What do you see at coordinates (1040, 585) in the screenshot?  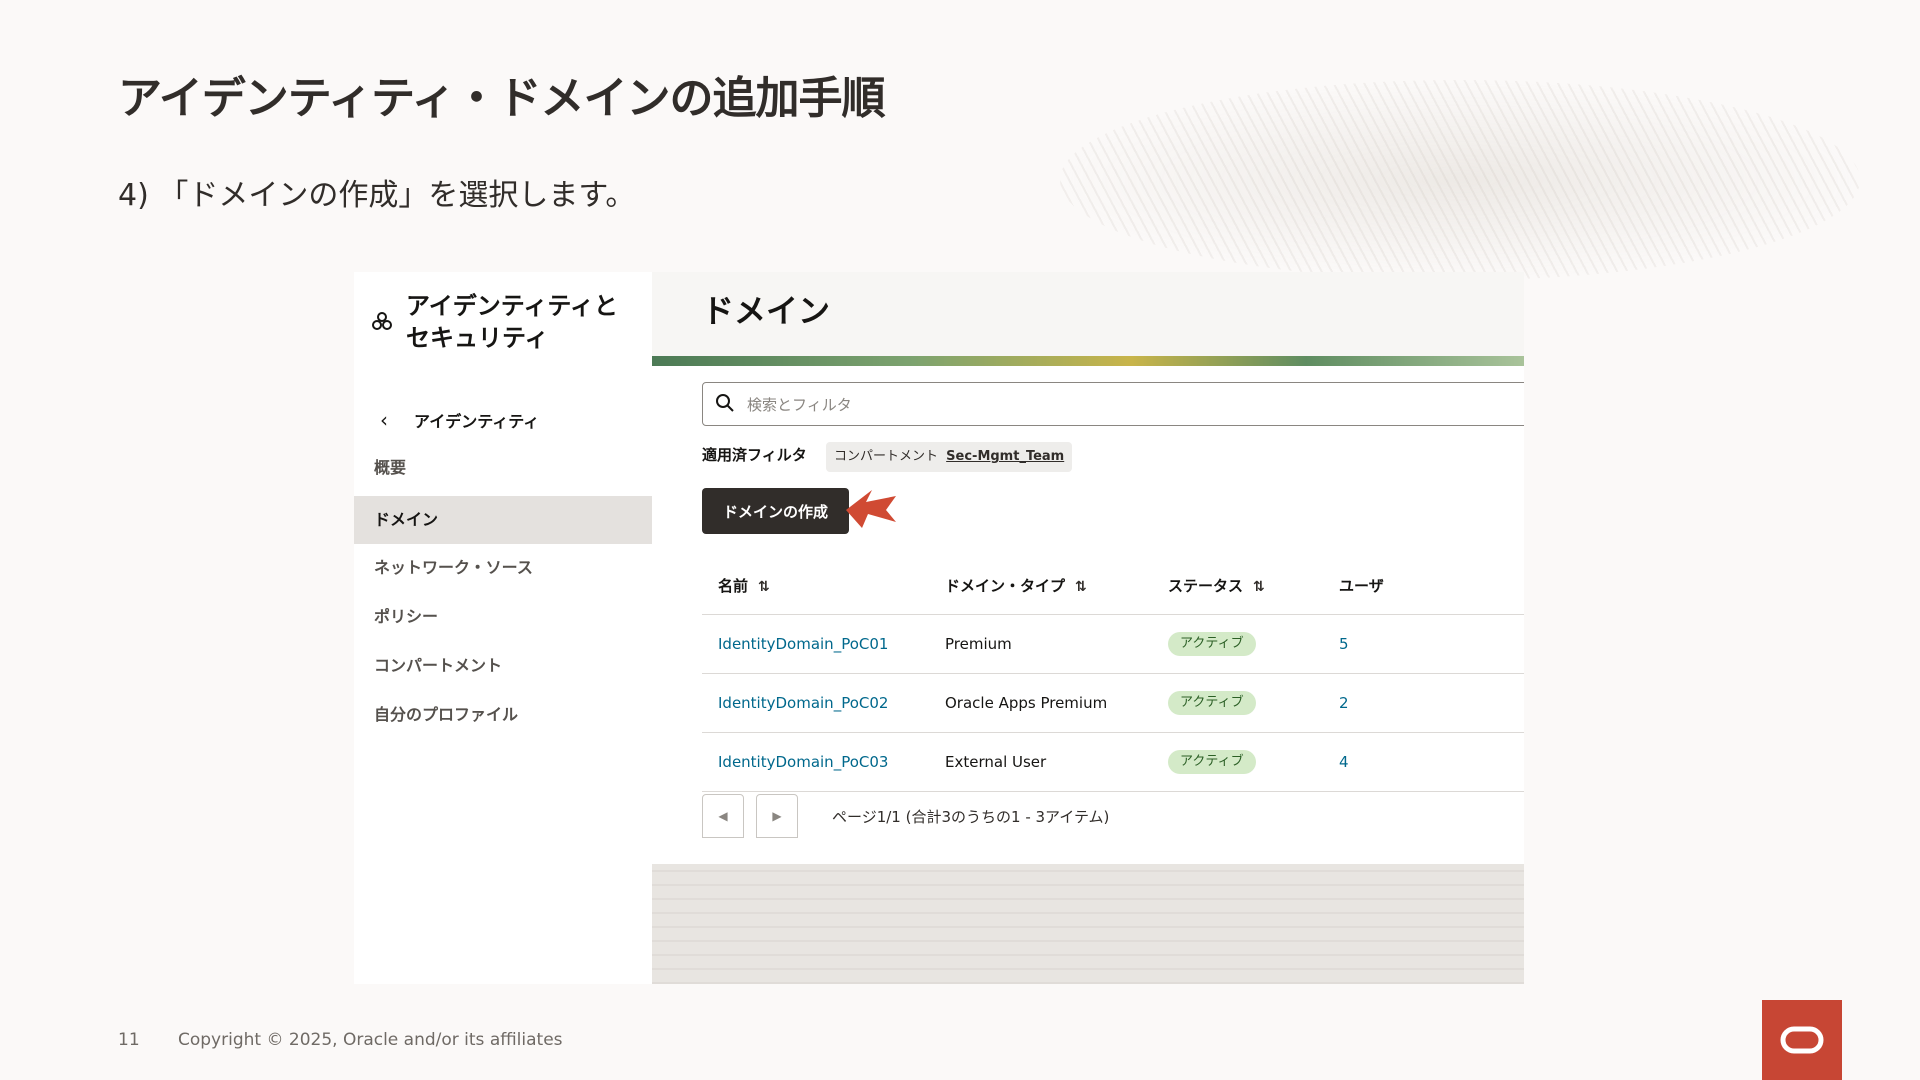 I see `column-header-domain-type: ドメイン・タイプ ⇅` at bounding box center [1040, 585].